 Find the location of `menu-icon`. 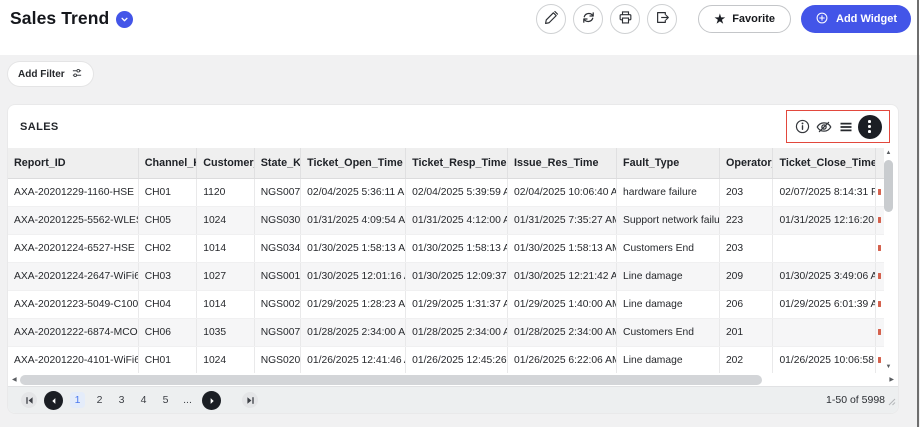

menu-icon is located at coordinates (846, 127).